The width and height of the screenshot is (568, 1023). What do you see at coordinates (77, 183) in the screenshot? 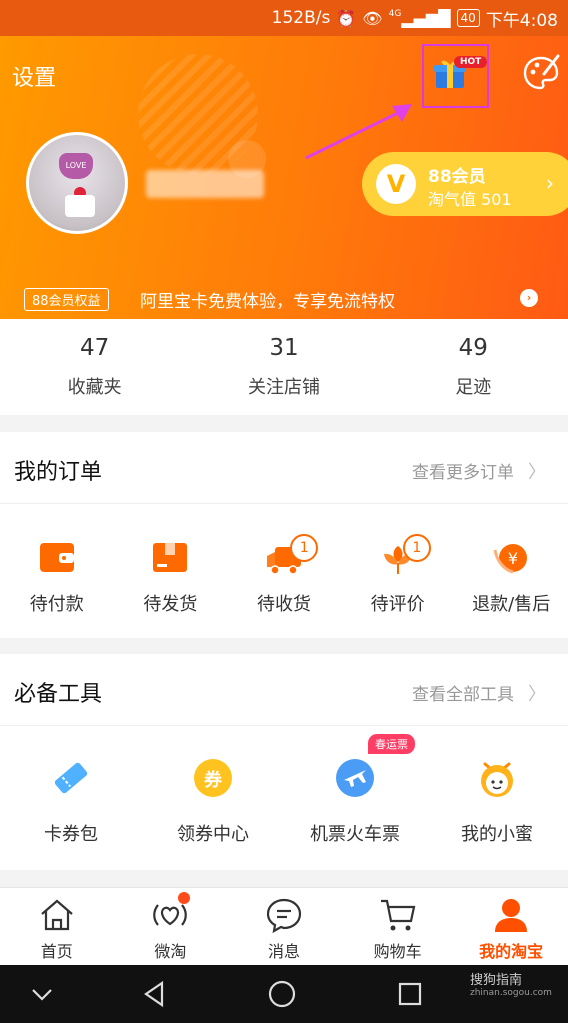
I see `avatar: LOVE` at bounding box center [77, 183].